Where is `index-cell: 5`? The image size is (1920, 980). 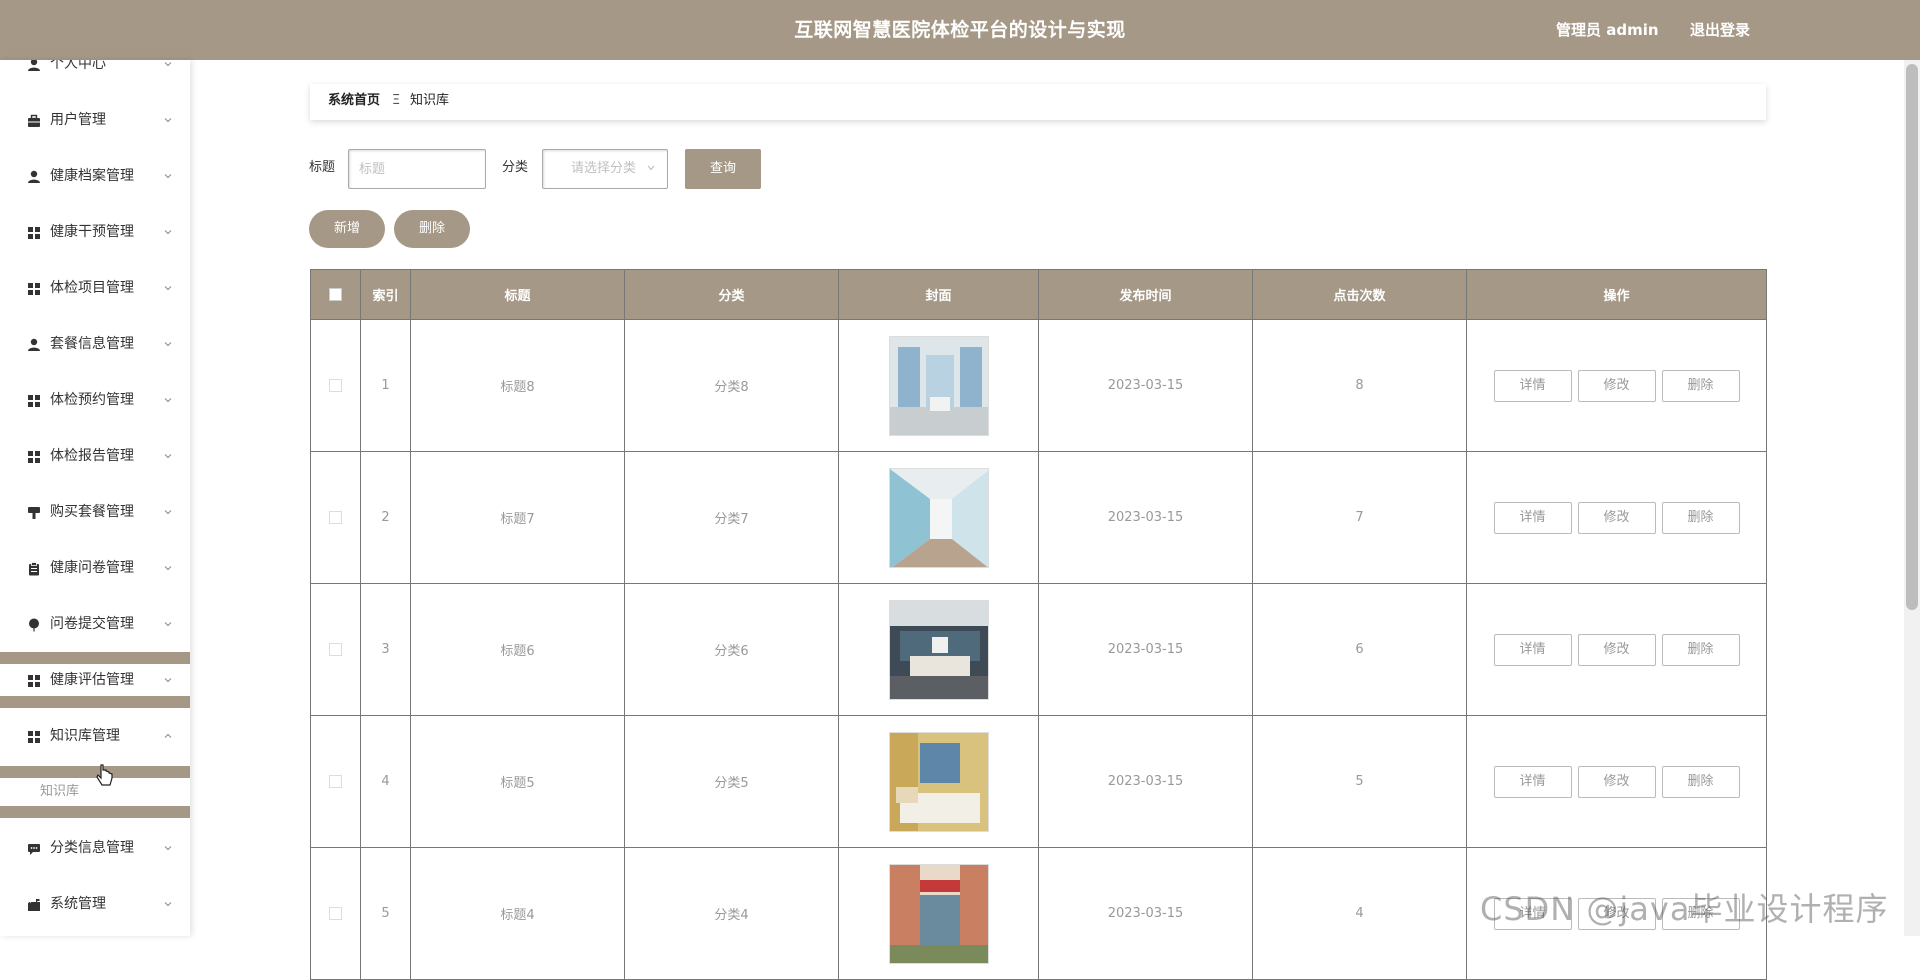 index-cell: 5 is located at coordinates (385, 913).